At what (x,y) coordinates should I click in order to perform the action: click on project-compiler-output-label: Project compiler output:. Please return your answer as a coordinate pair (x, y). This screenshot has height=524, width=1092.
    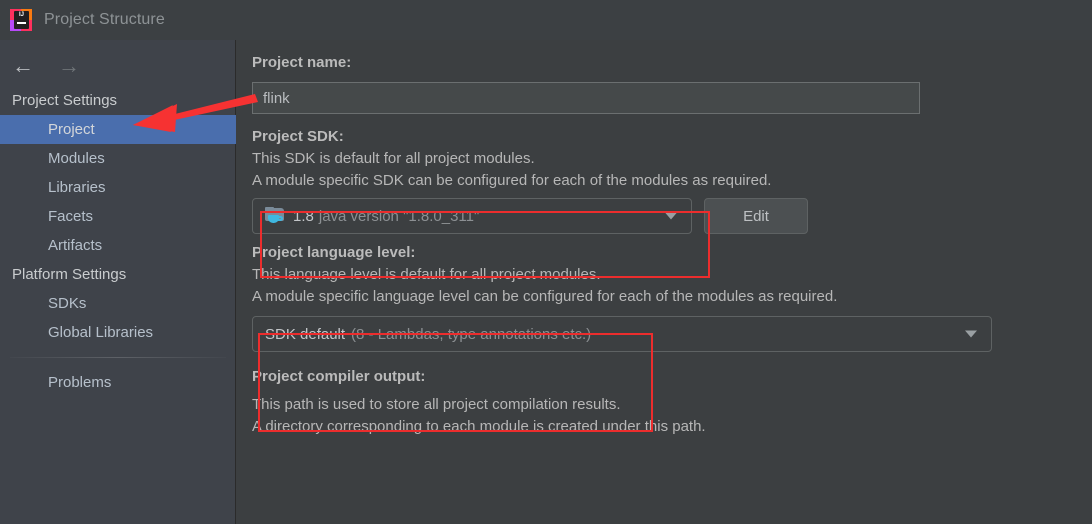
    Looking at the image, I should click on (339, 376).